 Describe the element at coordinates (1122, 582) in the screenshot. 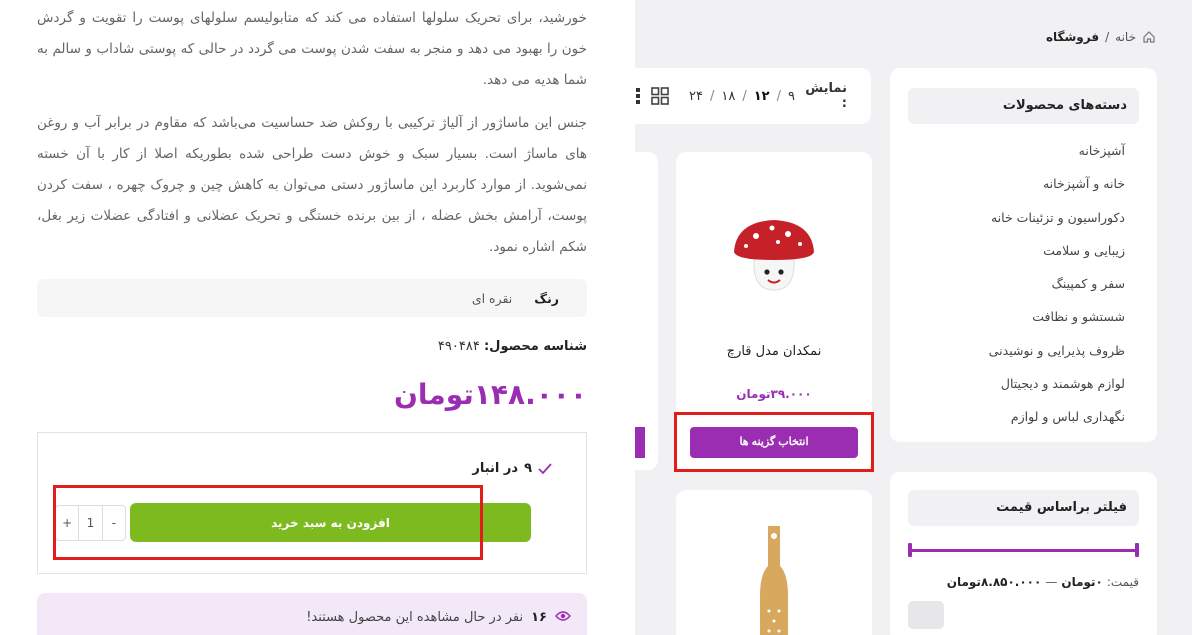

I see `price-range-label: قیمت:` at that location.